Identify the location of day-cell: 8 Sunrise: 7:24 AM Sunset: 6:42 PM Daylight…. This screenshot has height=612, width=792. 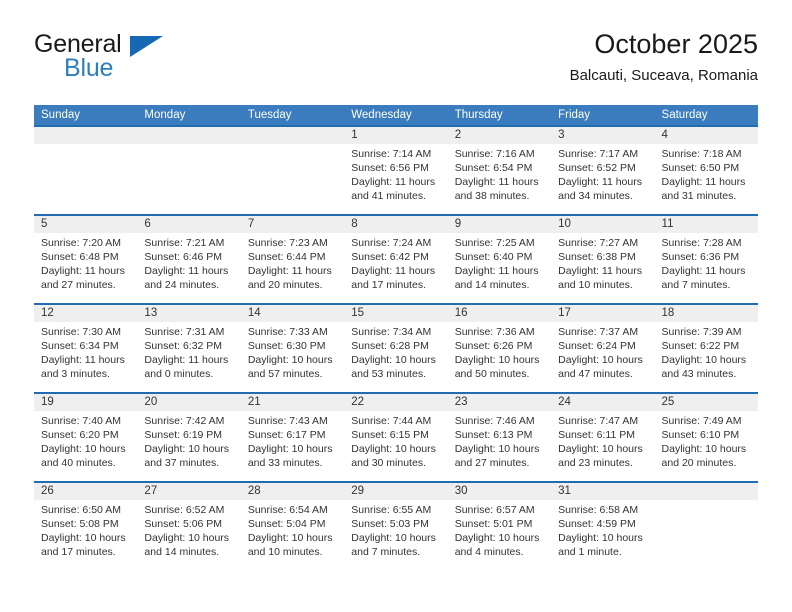
(395, 259).